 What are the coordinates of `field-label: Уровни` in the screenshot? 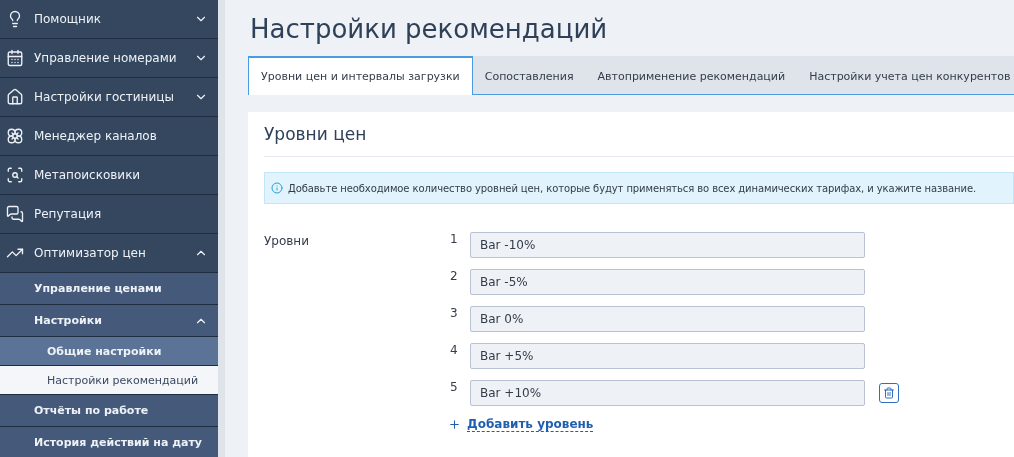 It's located at (287, 241).